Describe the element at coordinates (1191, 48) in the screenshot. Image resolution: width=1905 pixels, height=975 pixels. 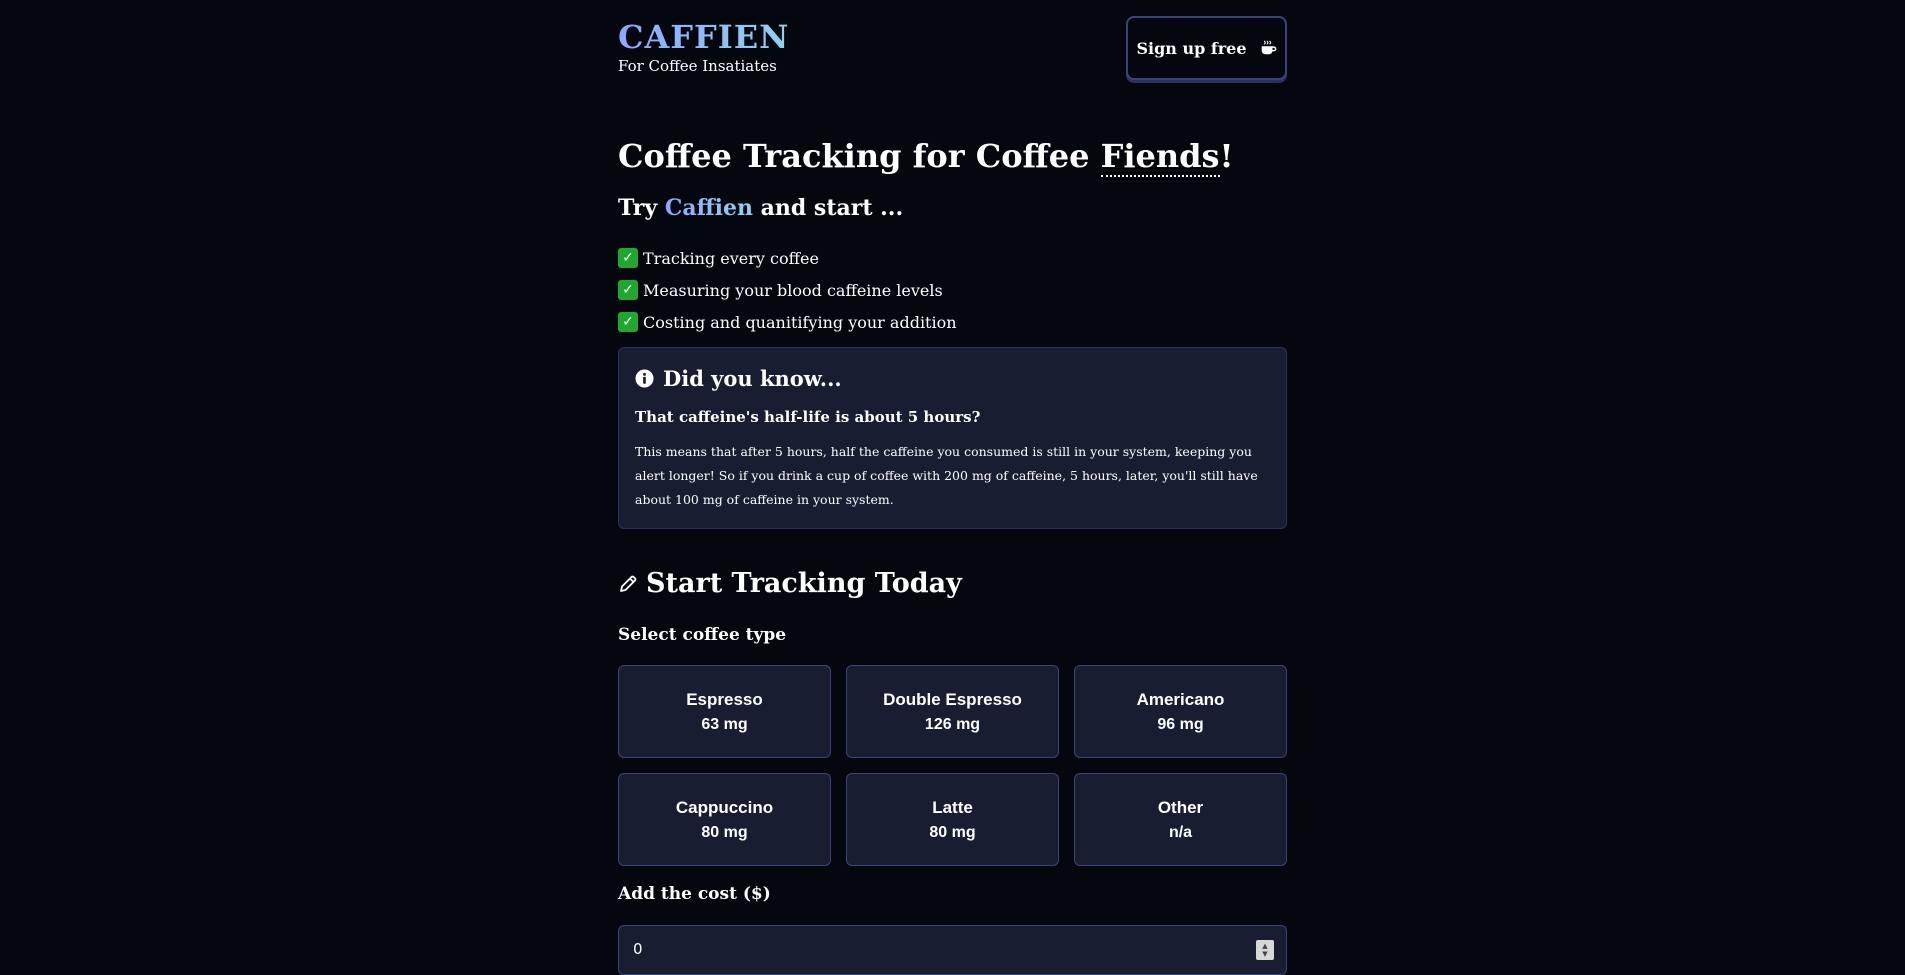
I see `signup-button-label: Sign up free` at that location.